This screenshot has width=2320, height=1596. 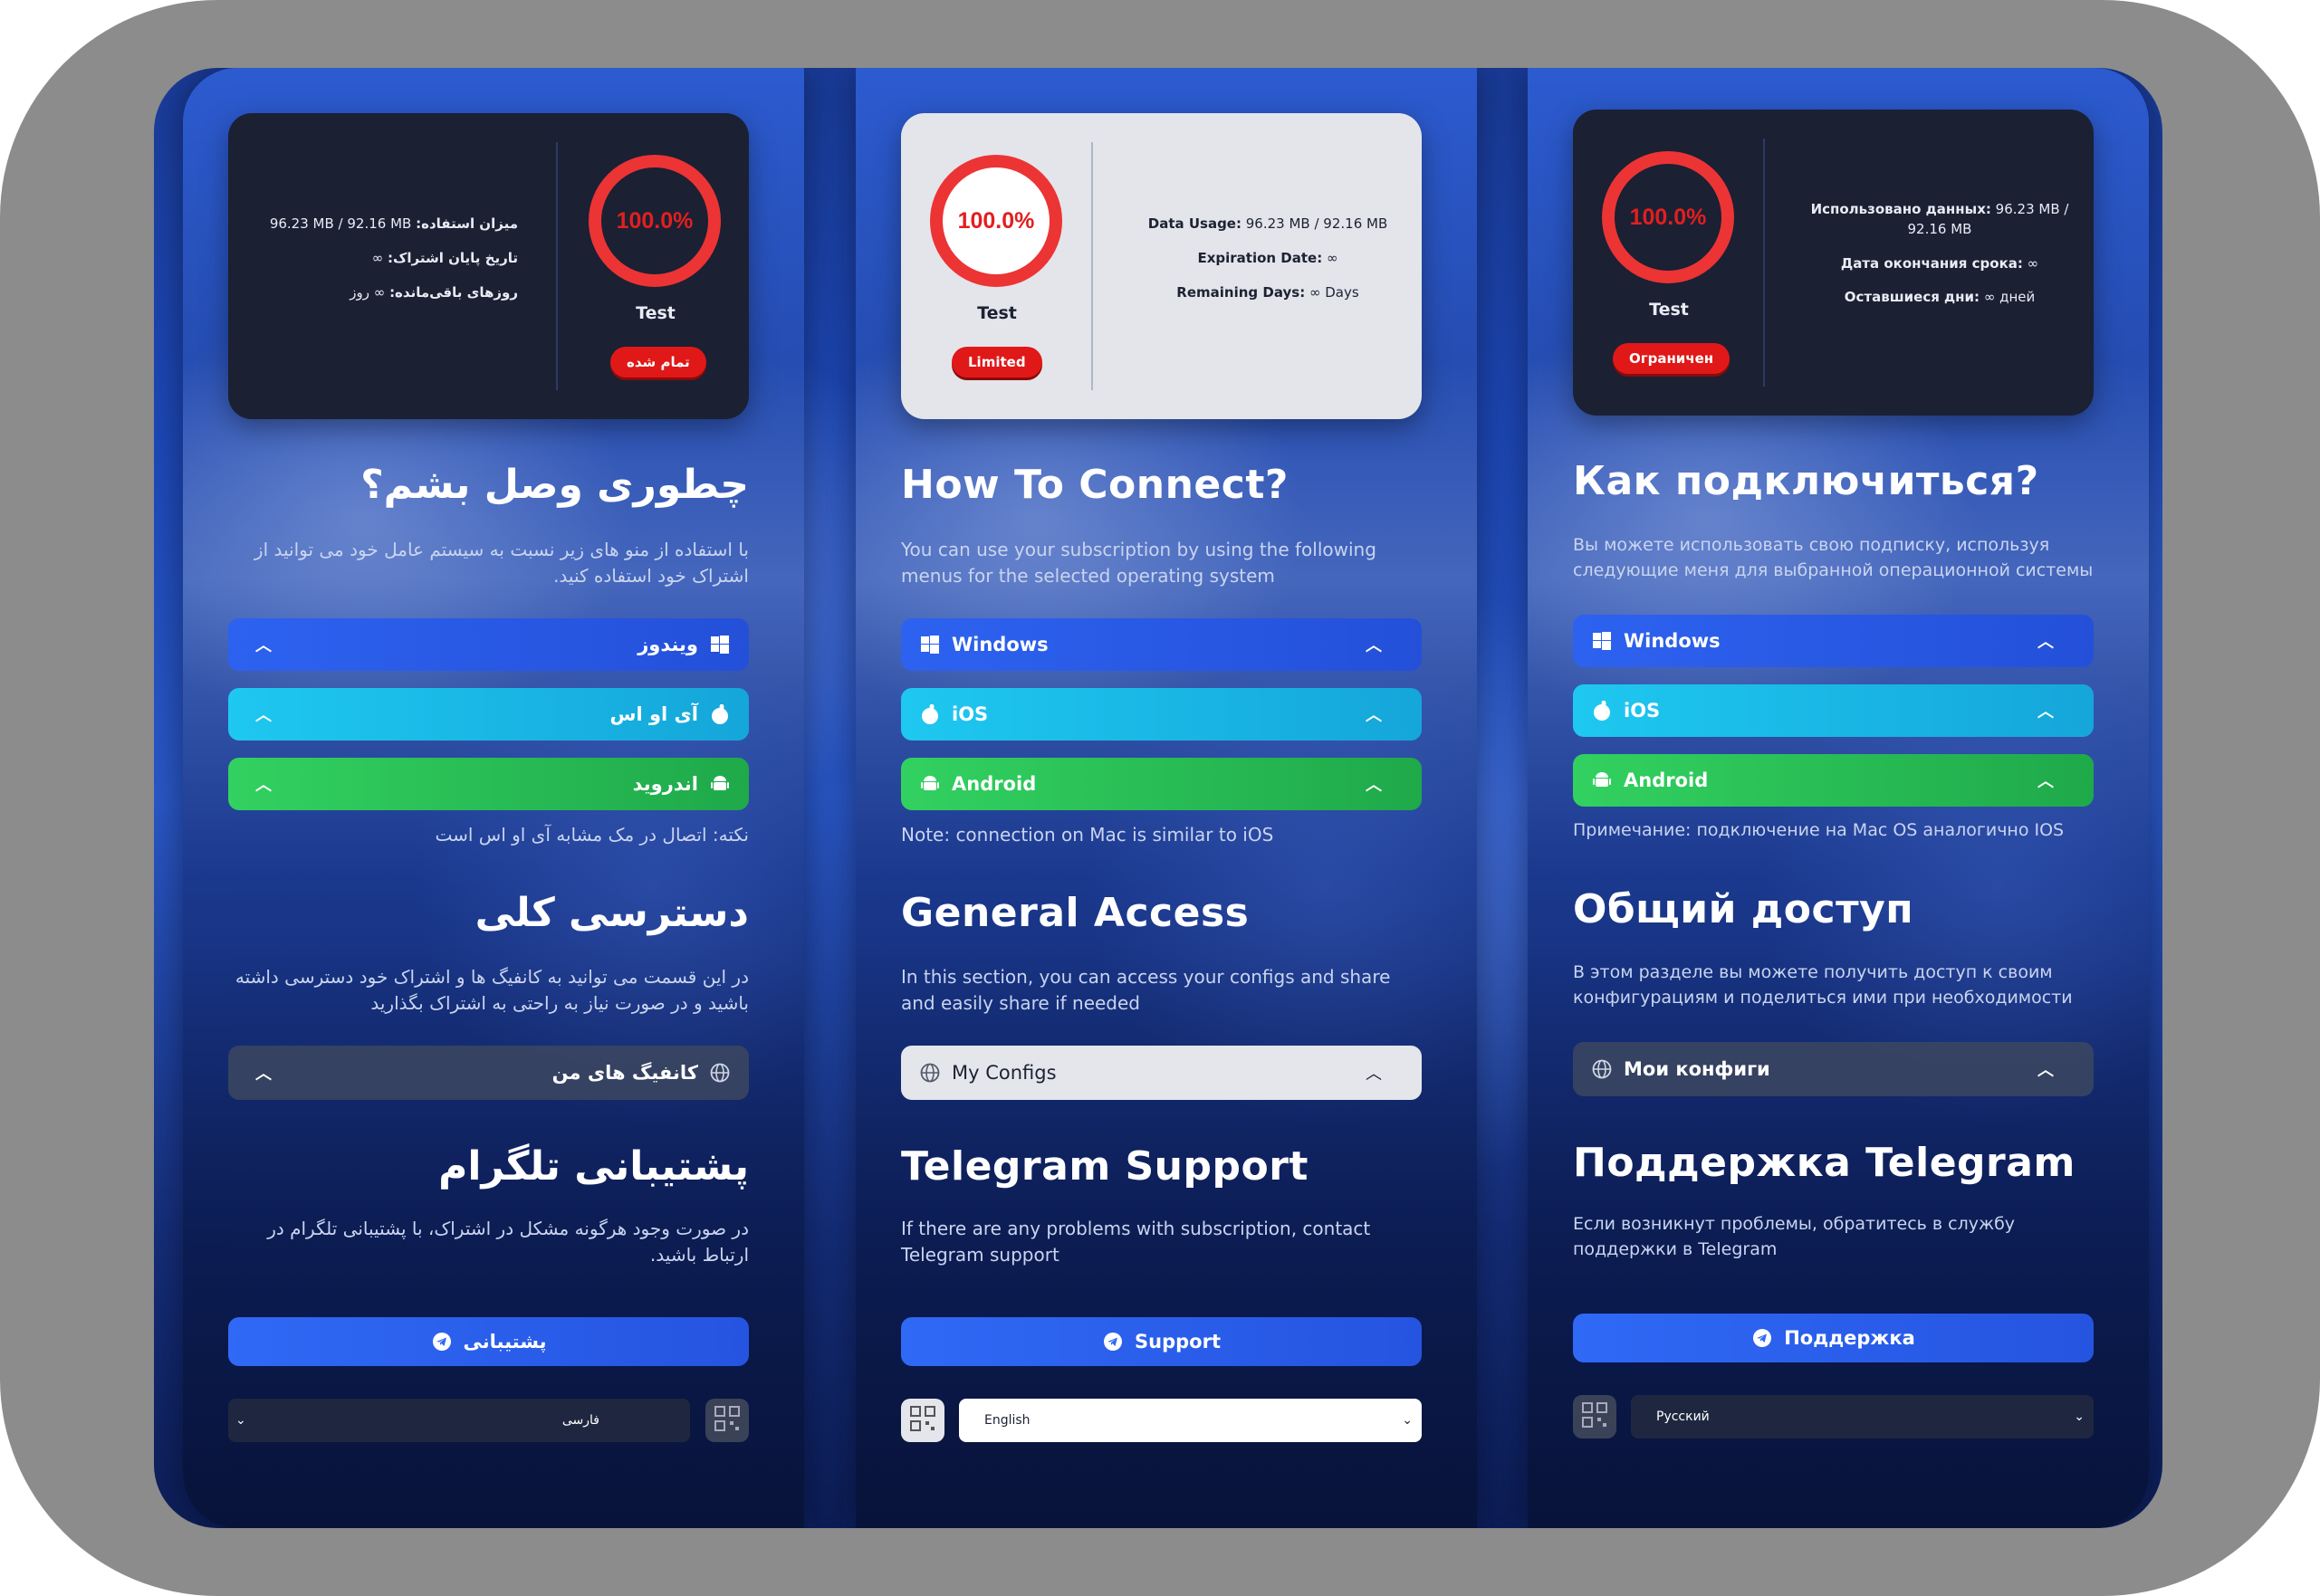 I want to click on access-title: دسترسی کلی, so click(x=612, y=913).